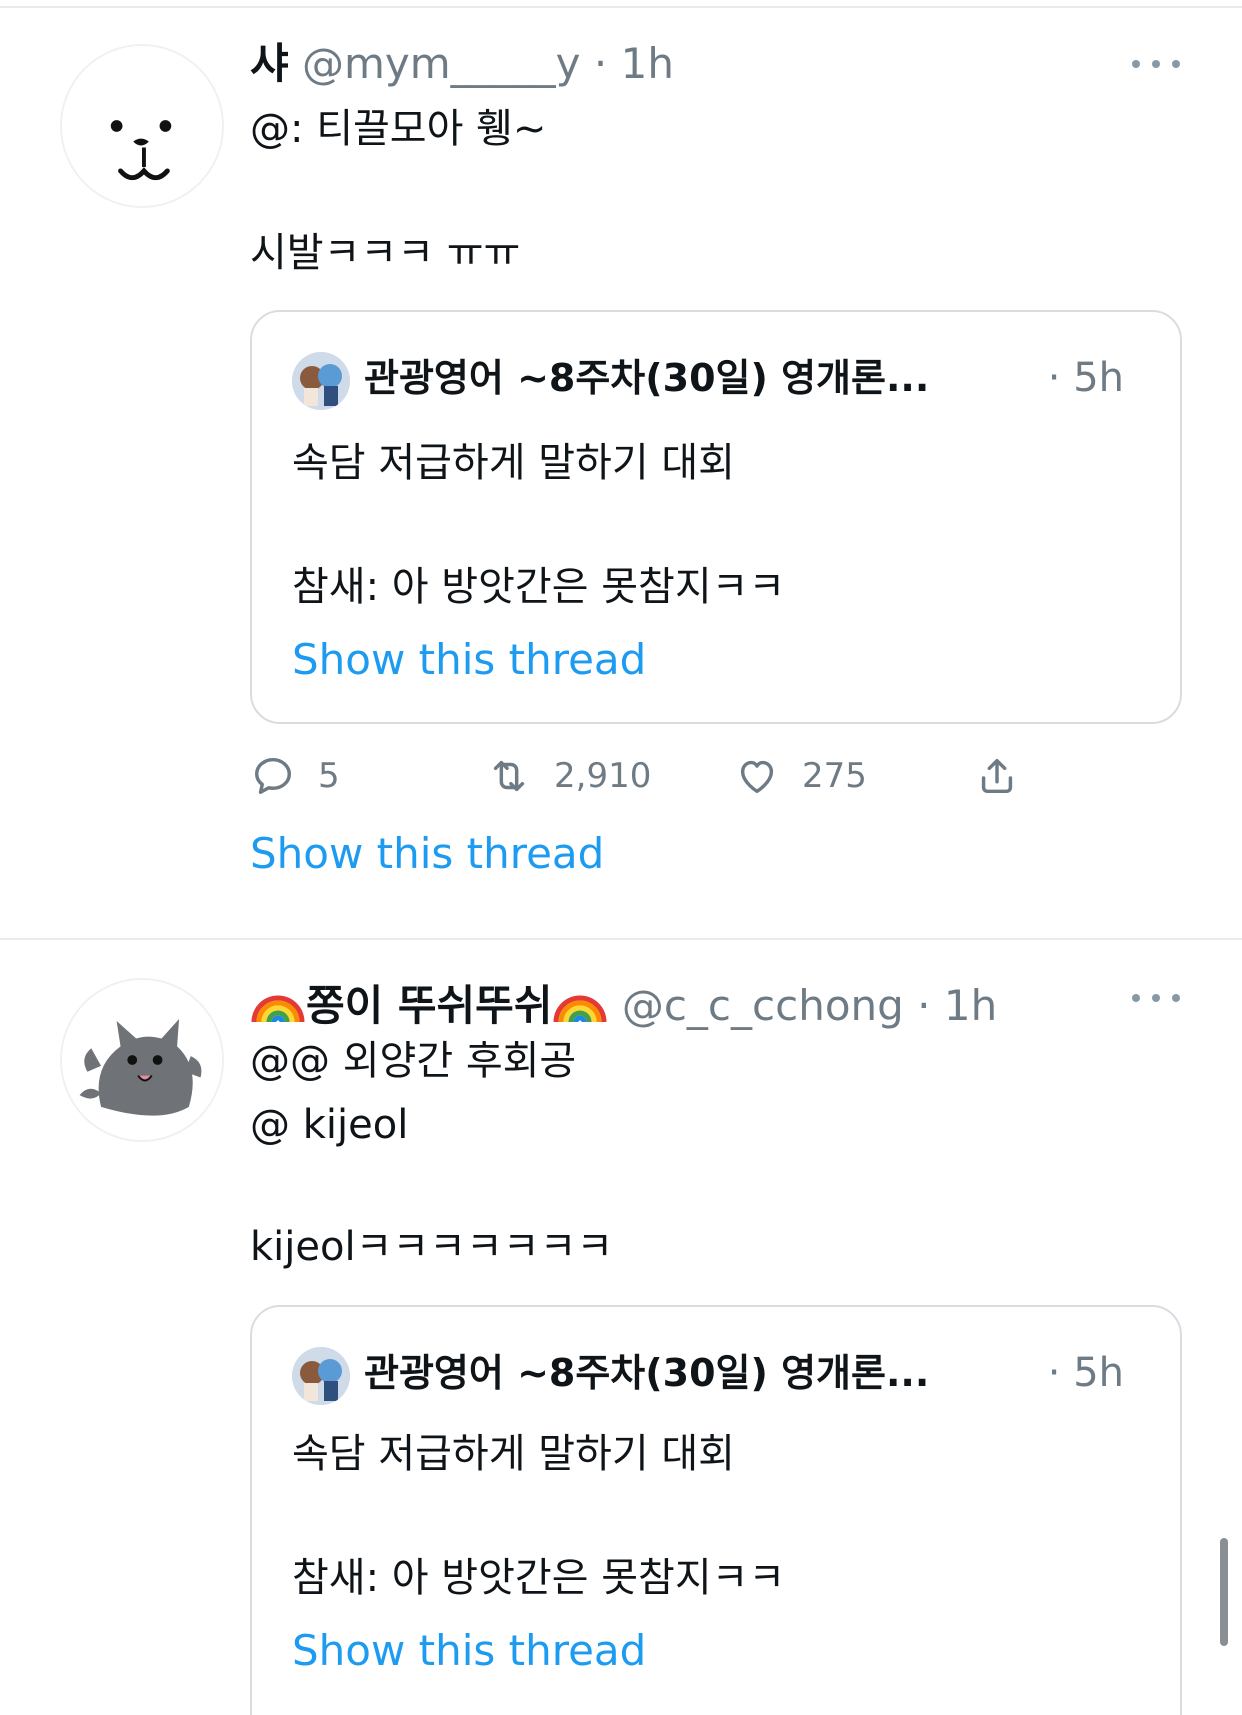 The height and width of the screenshot is (1715, 1242). Describe the element at coordinates (413, 1061) in the screenshot. I see `tweet-text-line: @@ 외양간 후회공` at that location.